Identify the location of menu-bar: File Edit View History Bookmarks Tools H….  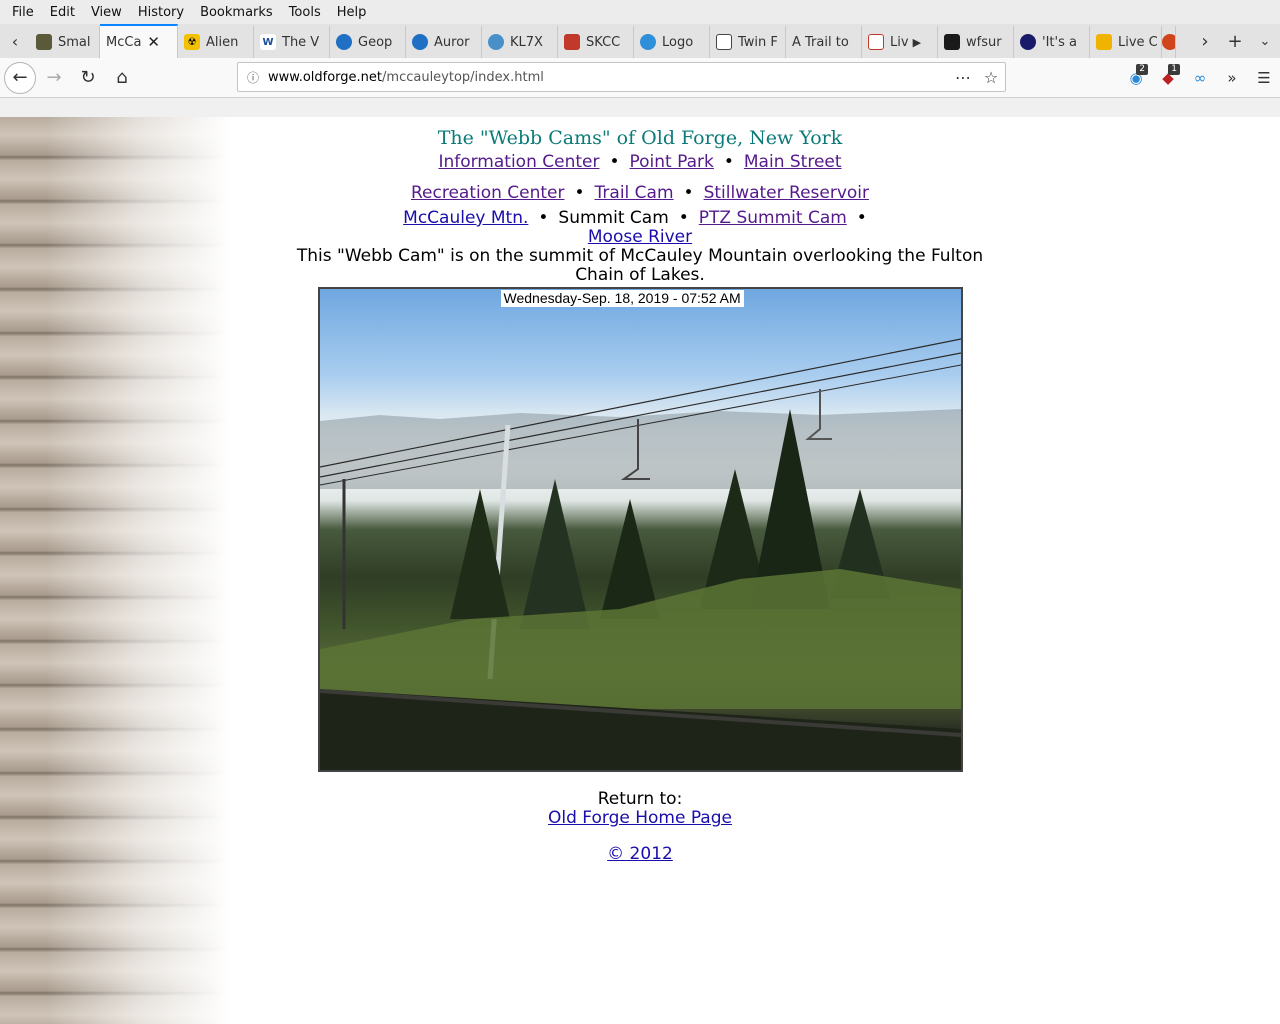
(640, 12).